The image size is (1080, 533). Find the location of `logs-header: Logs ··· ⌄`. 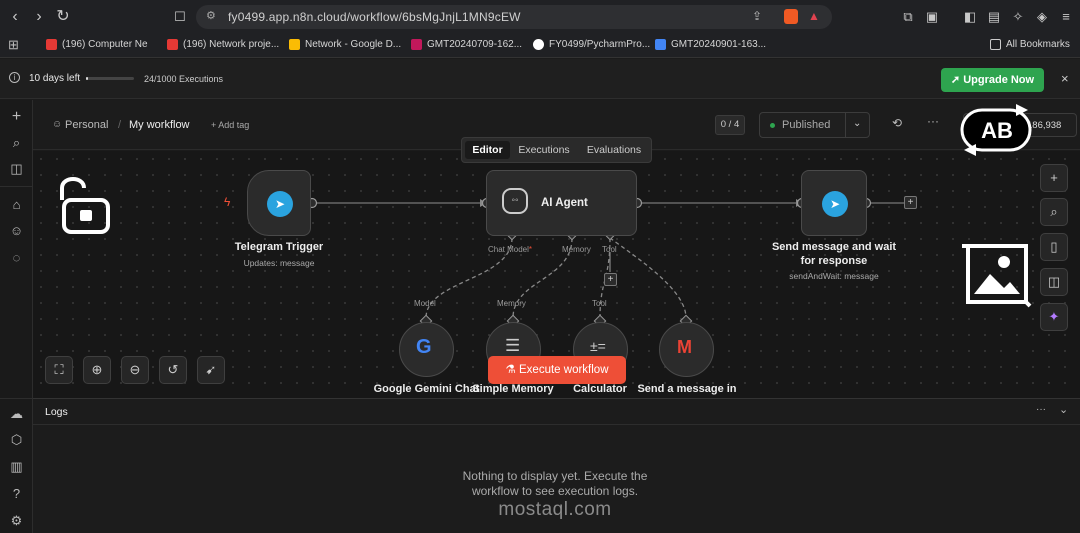

logs-header: Logs ··· ⌄ is located at coordinates (556, 412).